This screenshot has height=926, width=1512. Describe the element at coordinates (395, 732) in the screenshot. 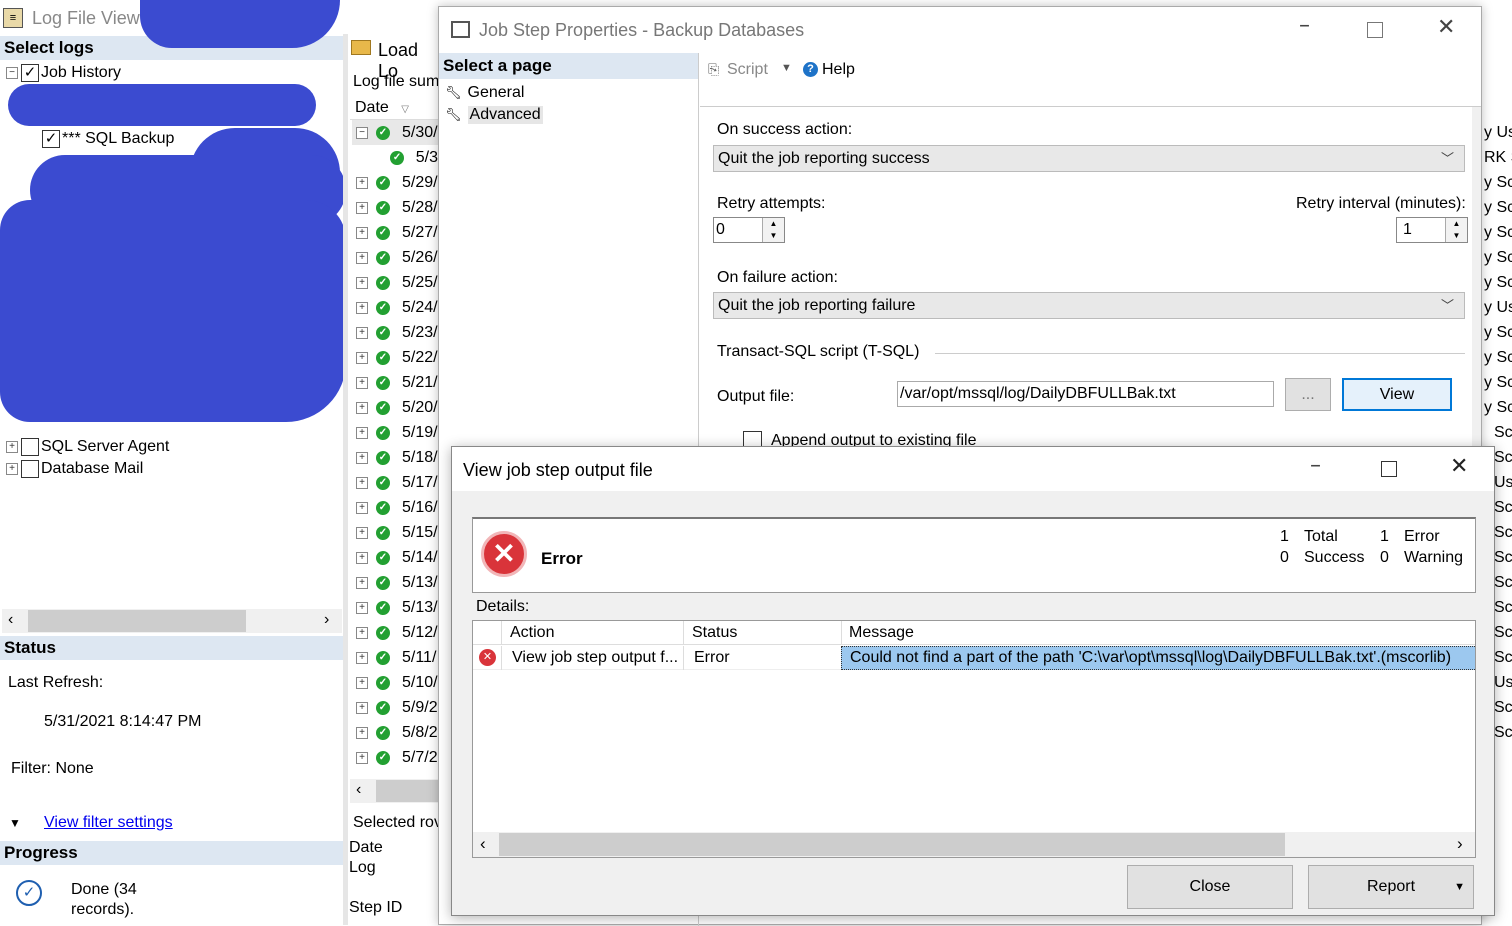

I see `log-date-row: + ✓ 5/8/2` at that location.